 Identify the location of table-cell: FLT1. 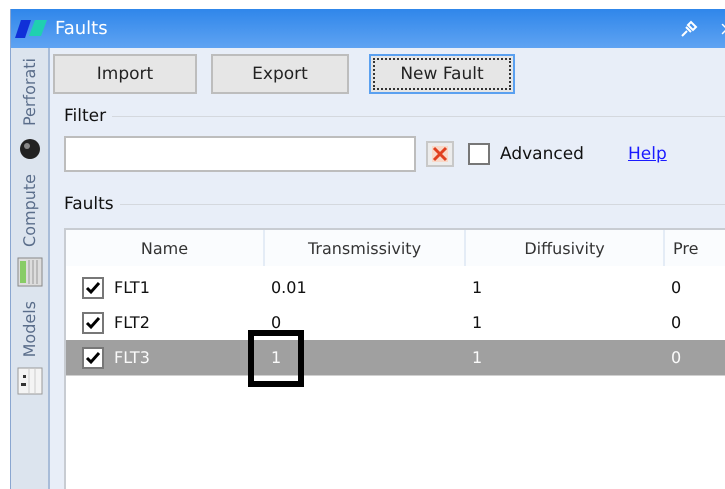
(132, 287).